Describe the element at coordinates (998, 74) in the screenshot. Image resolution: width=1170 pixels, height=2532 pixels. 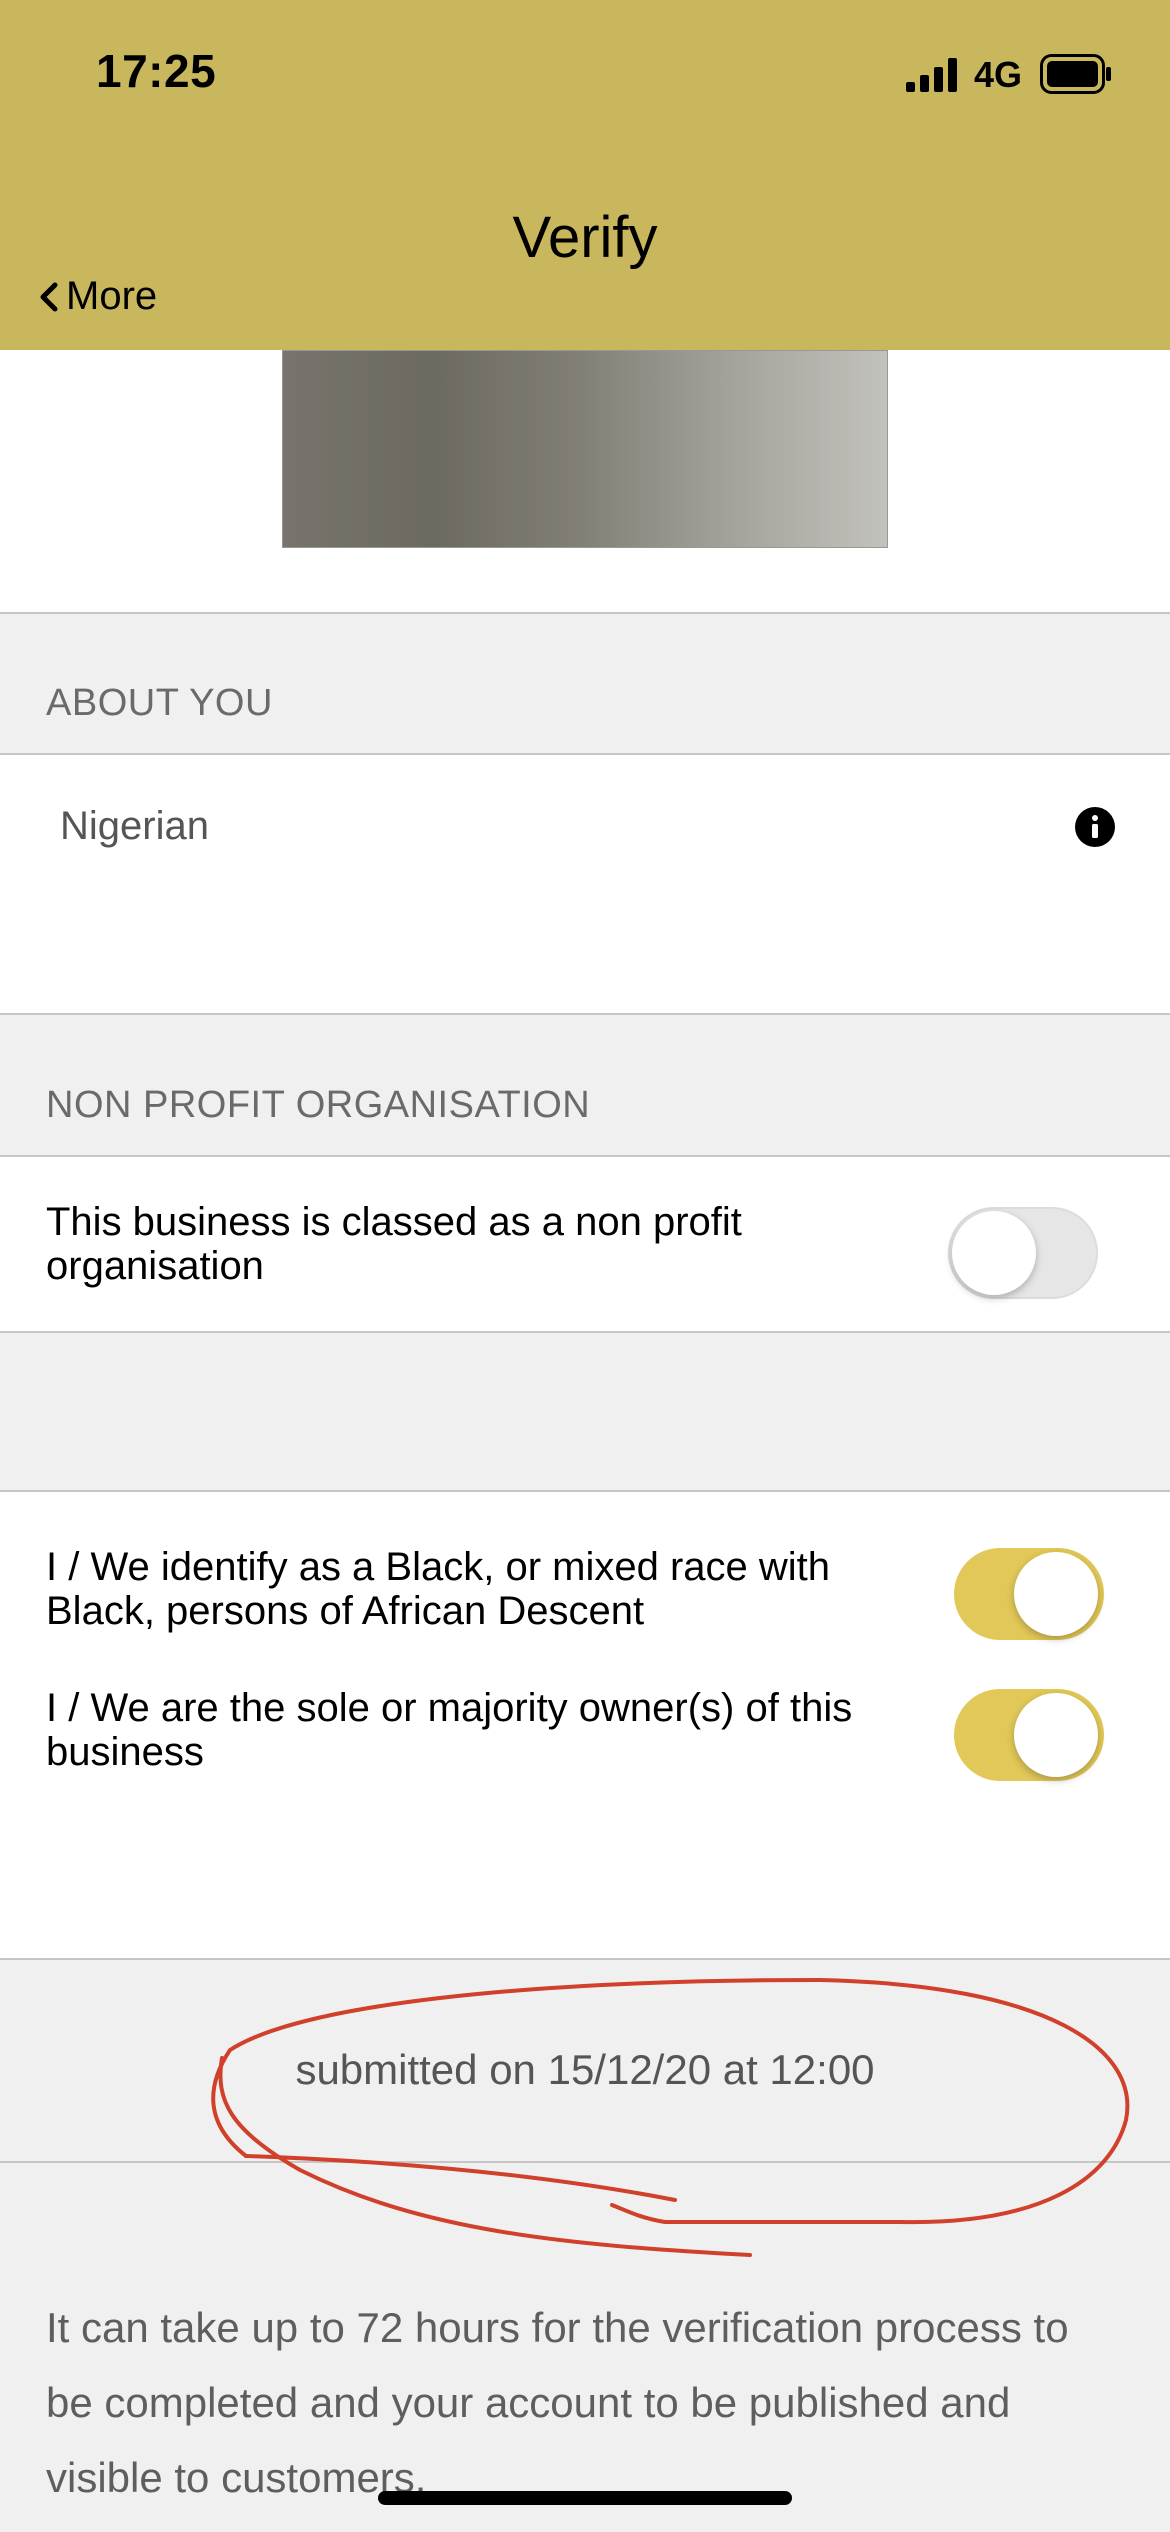
I see `network-type: 4G` at that location.